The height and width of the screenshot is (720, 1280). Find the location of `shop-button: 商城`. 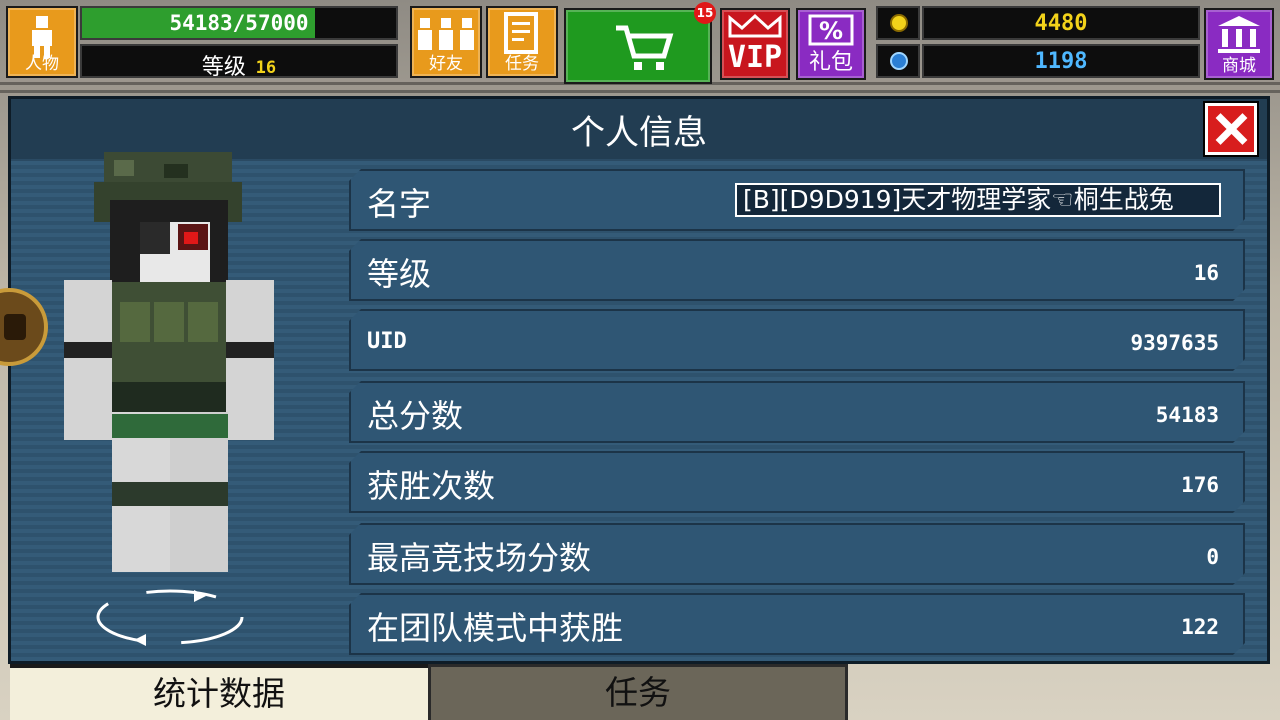

shop-button: 商城 is located at coordinates (1239, 44).